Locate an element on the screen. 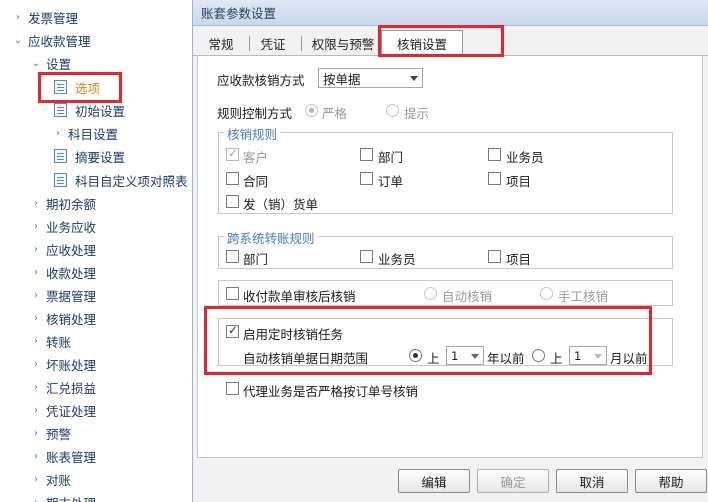 The image size is (708, 502). nav-item-receivables-management: ⌄ 应收款管理 is located at coordinates (51, 40).